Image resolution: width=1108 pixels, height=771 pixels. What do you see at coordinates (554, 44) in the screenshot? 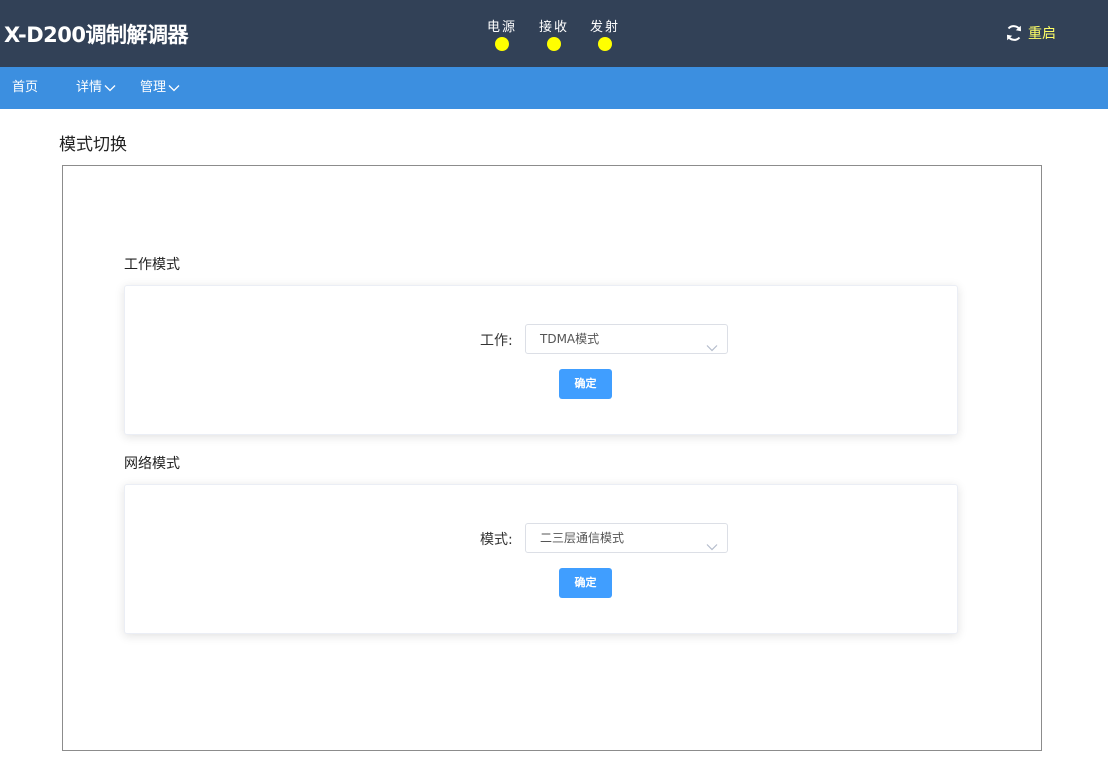
I see `receive-status-dot-icon` at bounding box center [554, 44].